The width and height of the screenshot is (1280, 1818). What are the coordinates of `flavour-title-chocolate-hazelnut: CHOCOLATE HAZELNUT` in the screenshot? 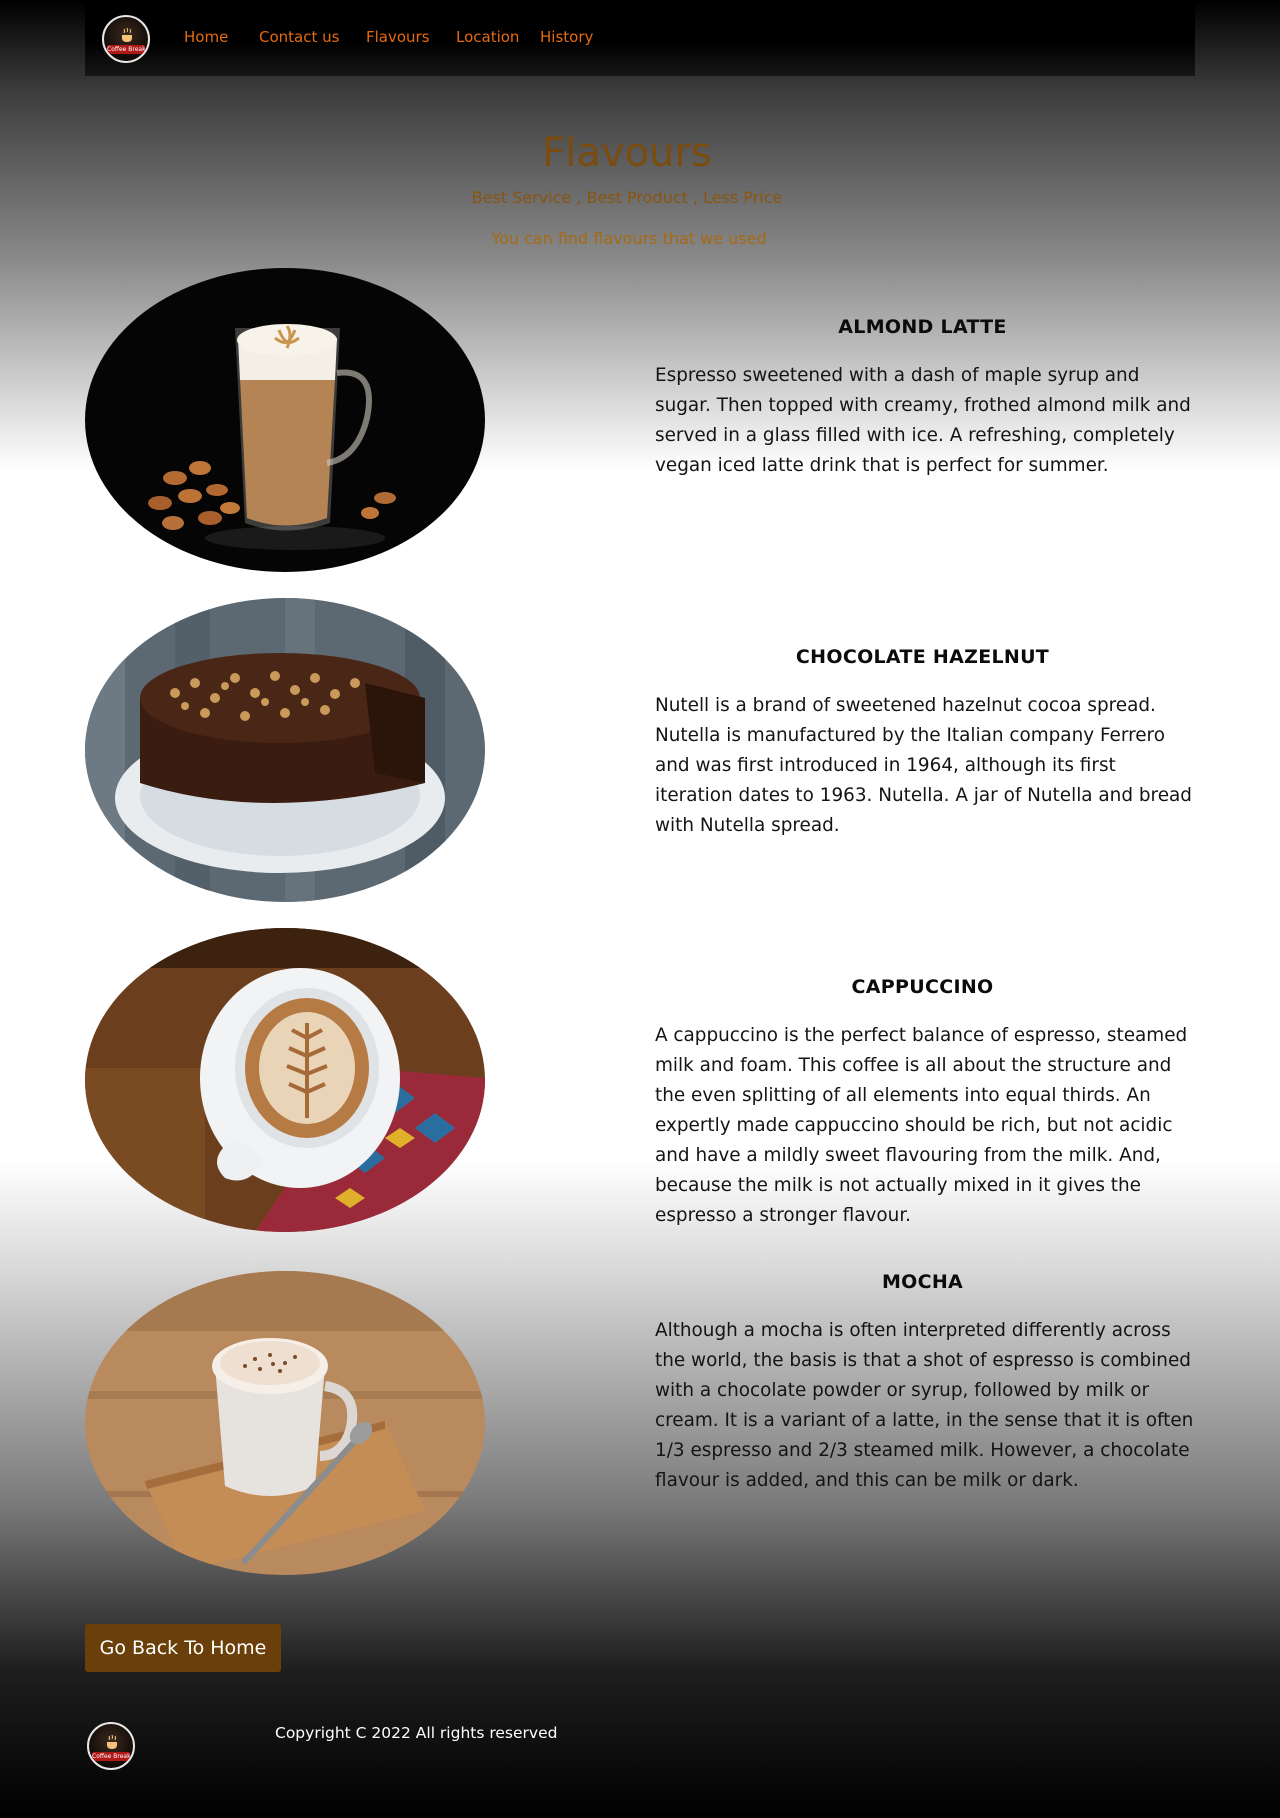 It's located at (922, 657).